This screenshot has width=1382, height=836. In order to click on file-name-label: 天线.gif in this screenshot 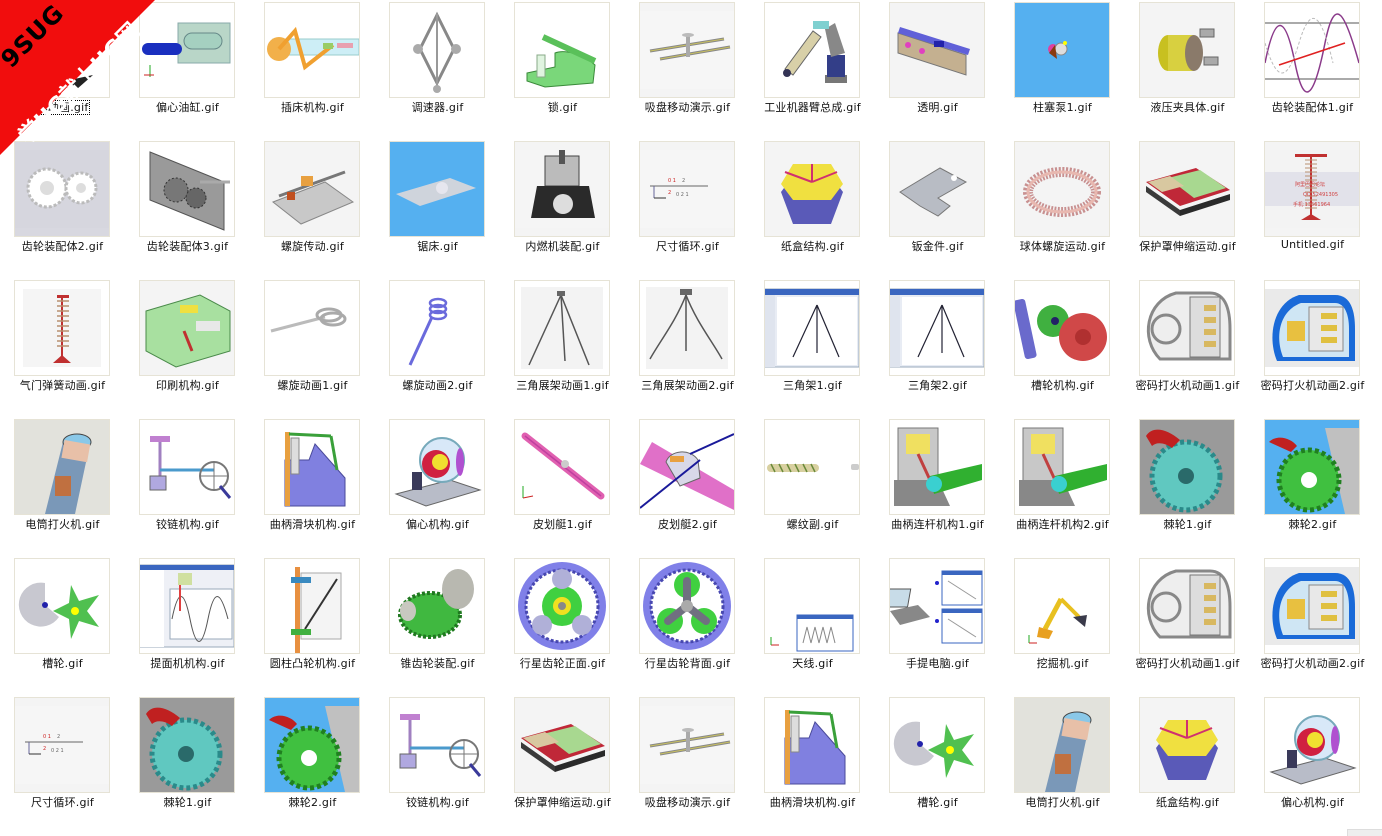, I will do `click(812, 663)`.